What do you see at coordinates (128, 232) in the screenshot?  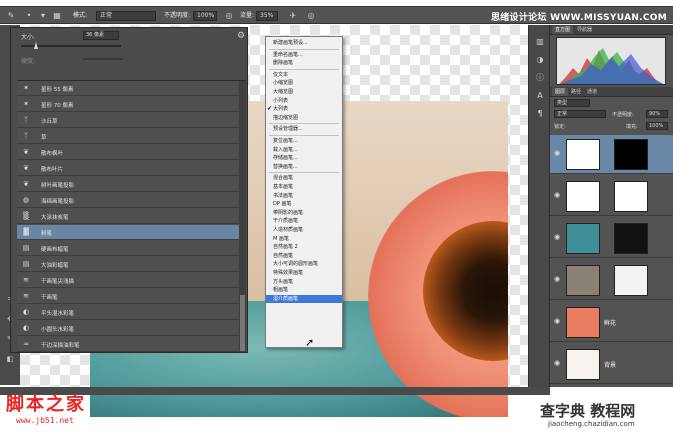 I see `brush-preset-row: ▓ 粉笔` at bounding box center [128, 232].